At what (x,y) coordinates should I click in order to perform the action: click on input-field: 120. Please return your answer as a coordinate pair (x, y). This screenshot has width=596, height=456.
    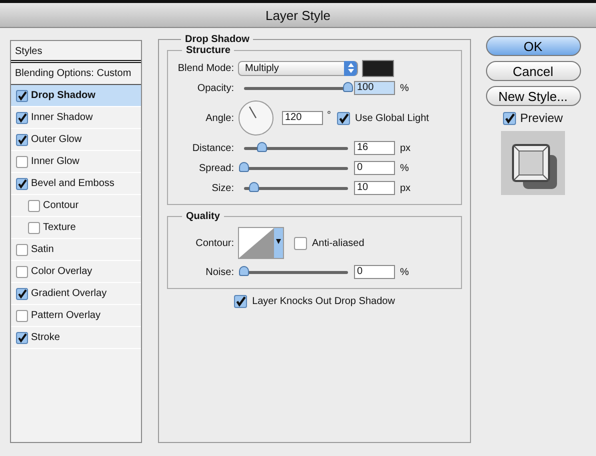
    Looking at the image, I should click on (302, 118).